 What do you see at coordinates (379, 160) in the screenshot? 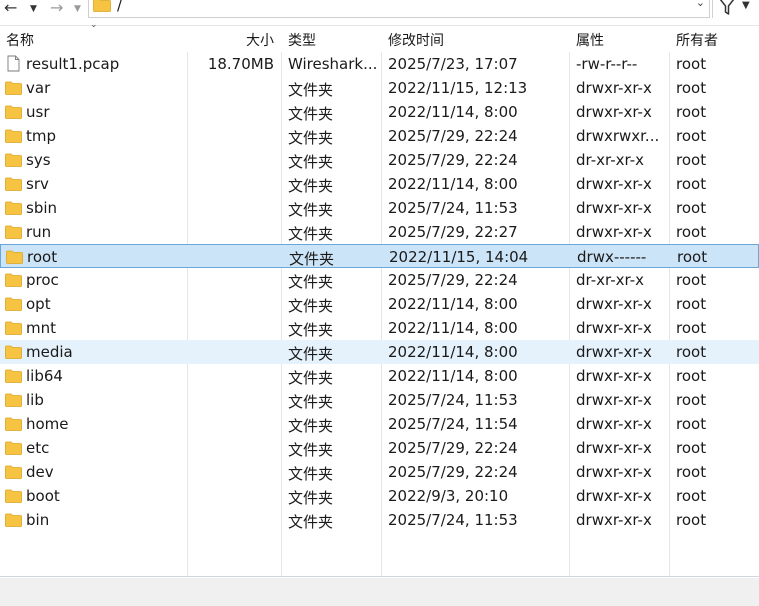
I see `table-row: sys 文件夹 2025/7/29, 22:24 dr-xr-xr-x root` at bounding box center [379, 160].